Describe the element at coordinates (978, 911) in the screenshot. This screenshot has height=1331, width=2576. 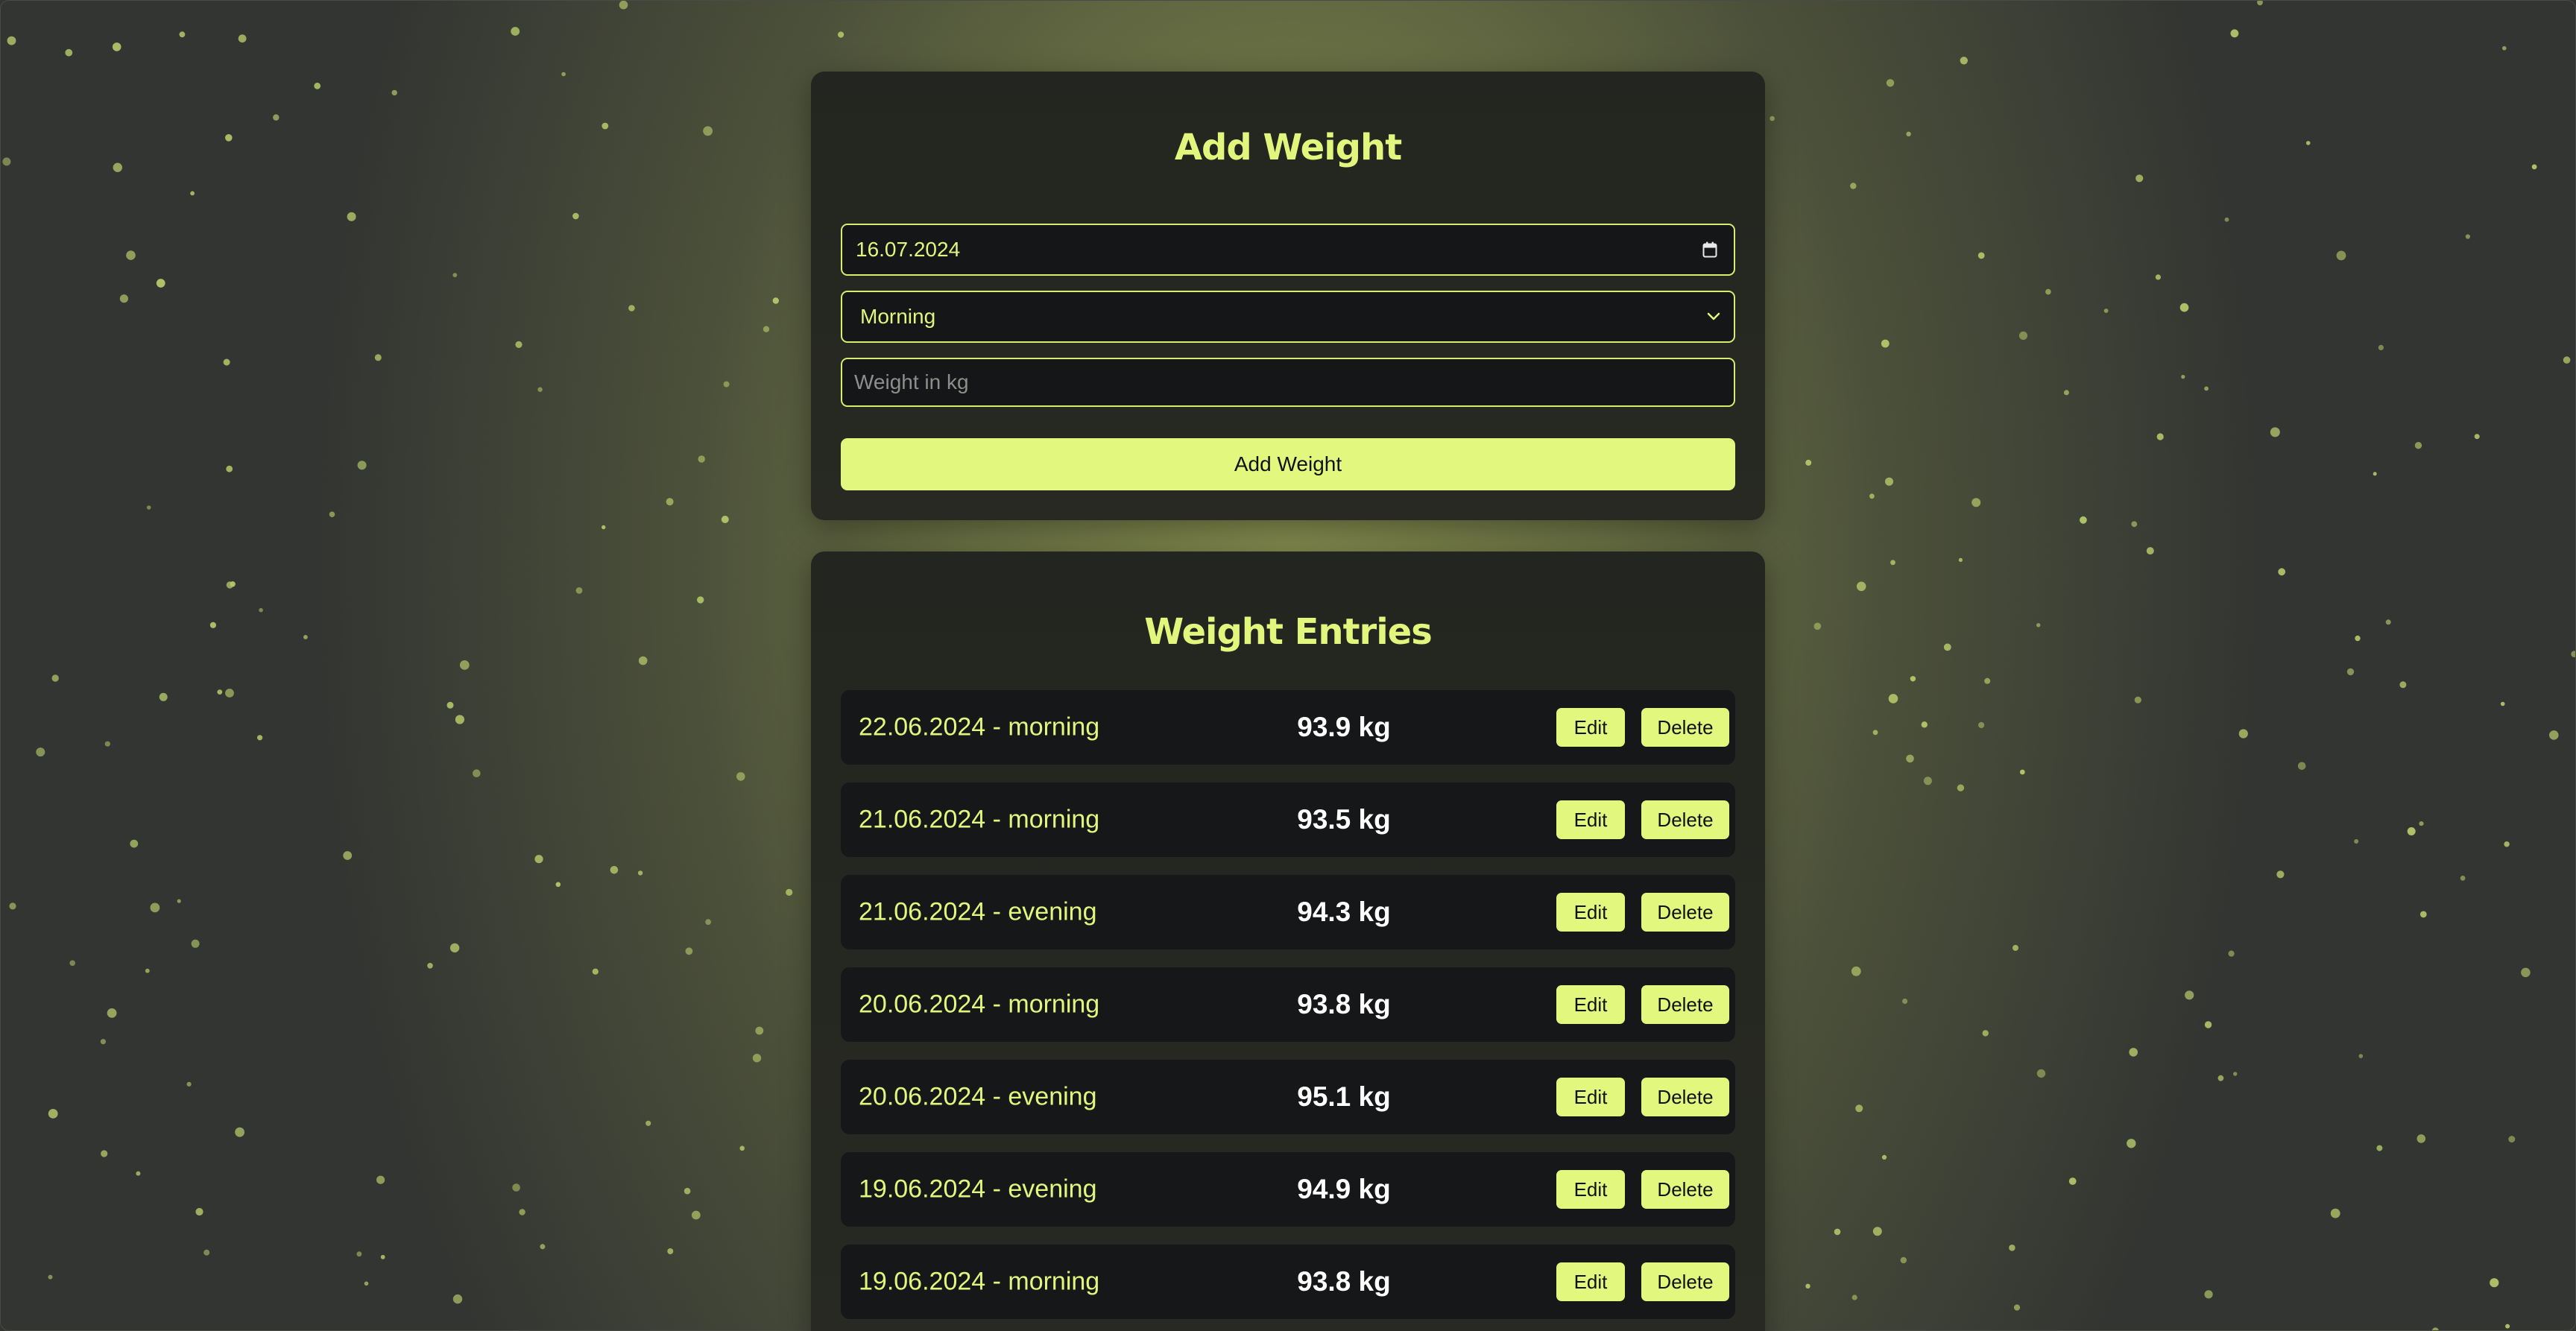
I see `entry-date-label: 21.06.2024 - evening` at that location.